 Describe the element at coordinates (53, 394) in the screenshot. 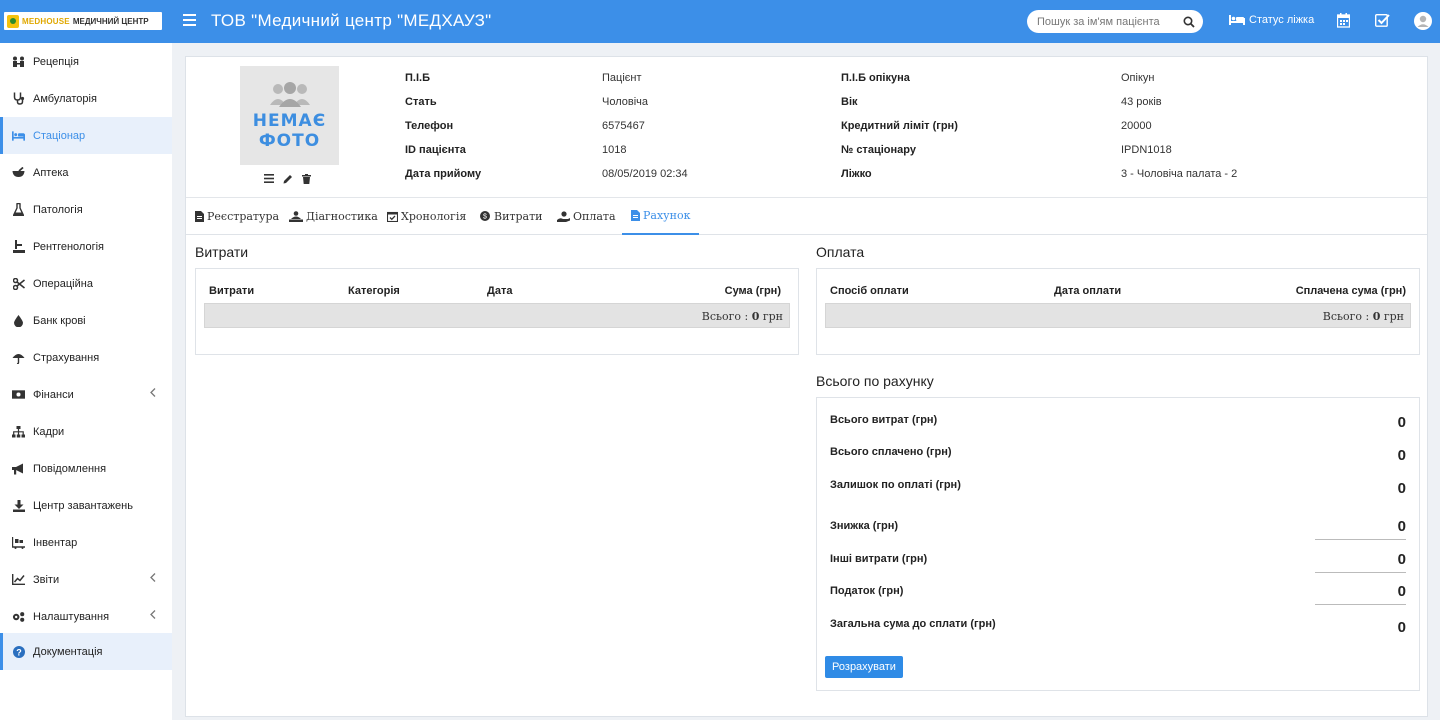

I see `sidebar-item-label: Фінанси` at that location.